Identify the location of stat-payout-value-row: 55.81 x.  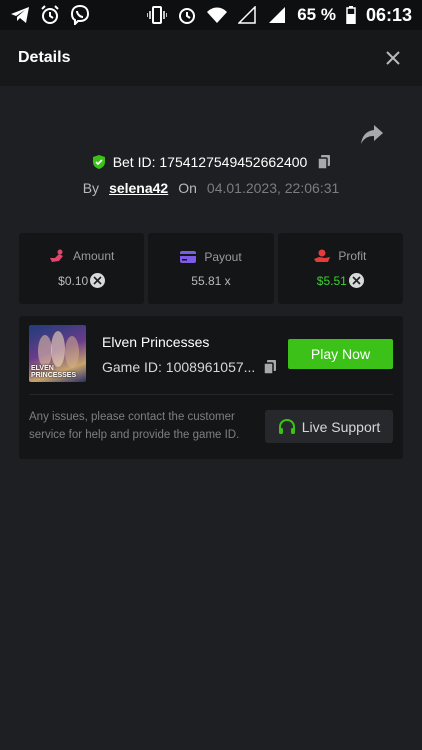
(210, 281).